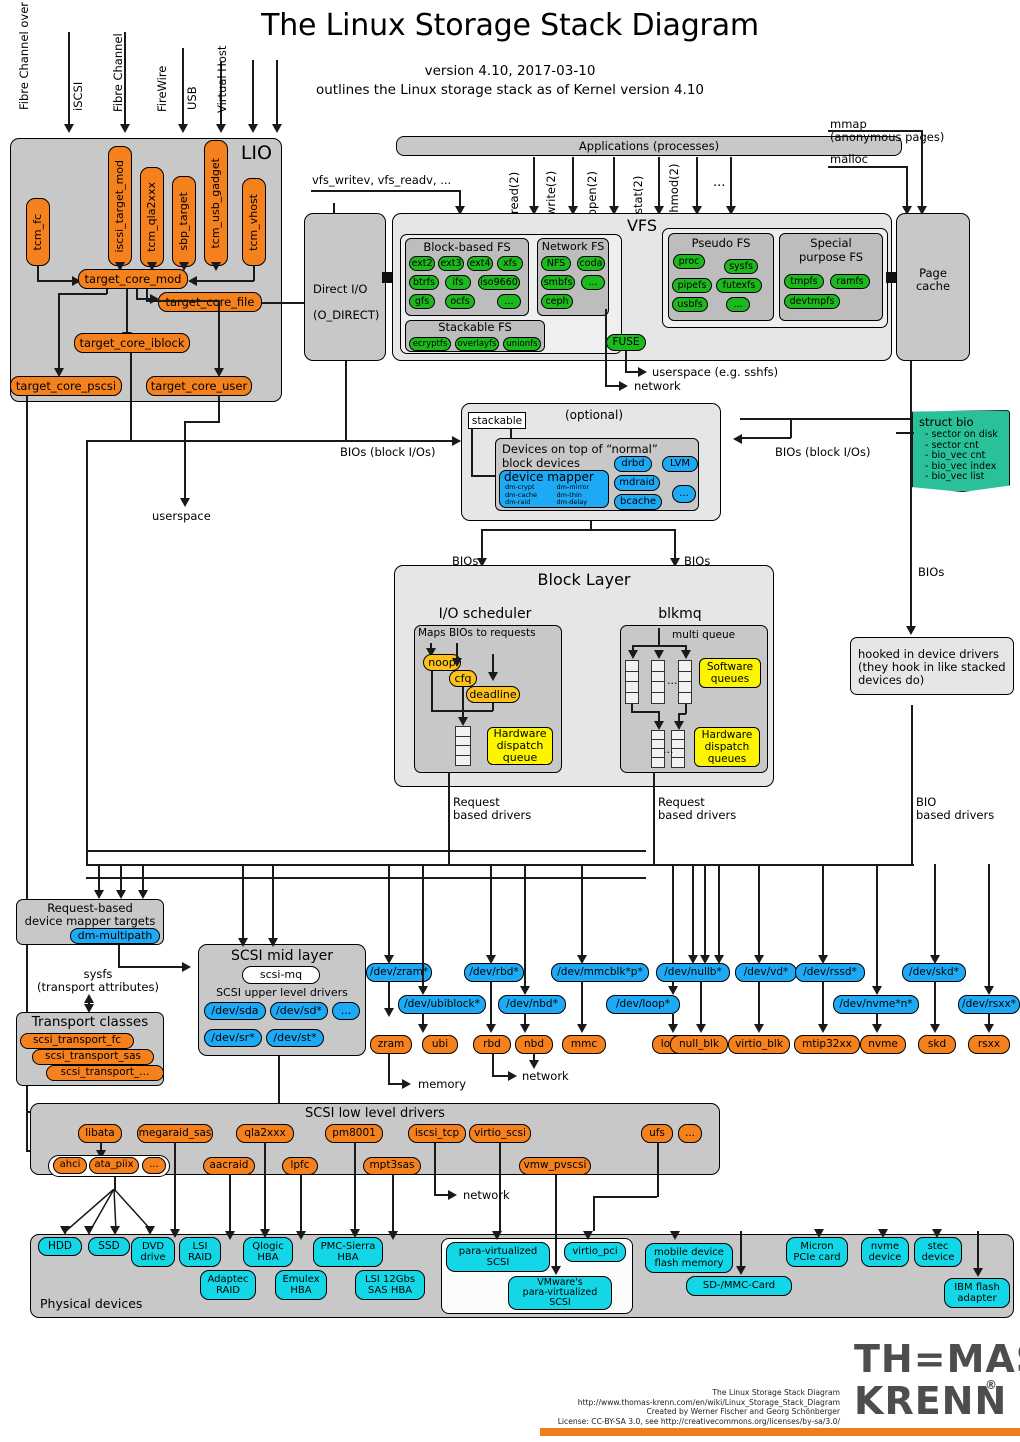 The width and height of the screenshot is (1020, 1442). I want to click on lld-ufs: ufs, so click(657, 1133).